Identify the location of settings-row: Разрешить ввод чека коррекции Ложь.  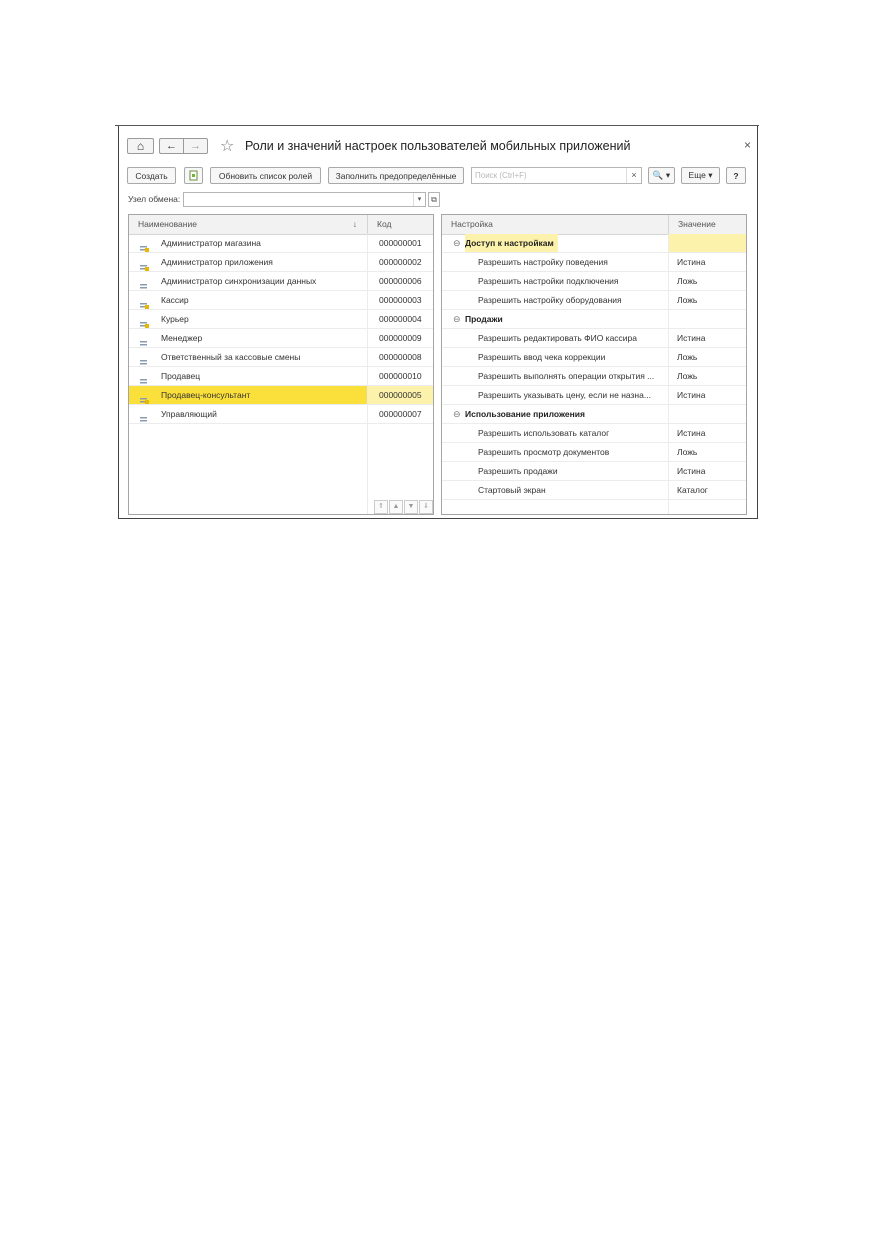
(594, 357).